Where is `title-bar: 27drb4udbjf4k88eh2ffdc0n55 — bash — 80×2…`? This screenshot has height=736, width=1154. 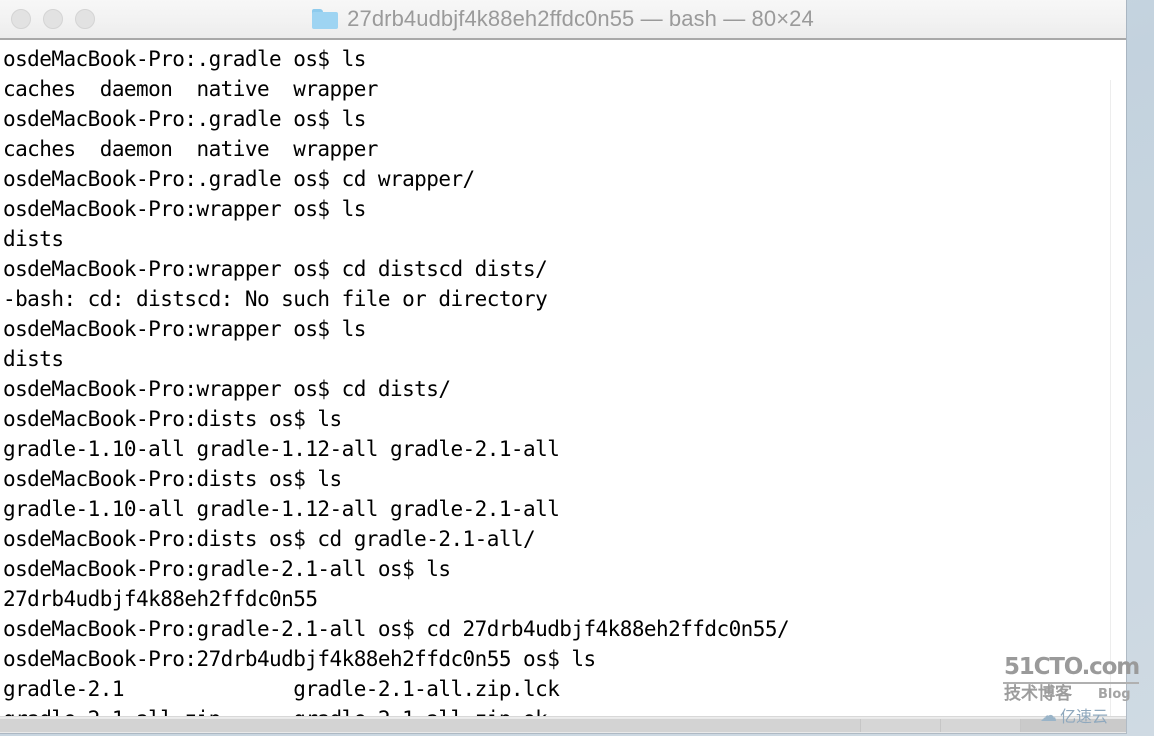 title-bar: 27drb4udbjf4k88eh2ffdc0n55 — bash — 80×2… is located at coordinates (563, 20).